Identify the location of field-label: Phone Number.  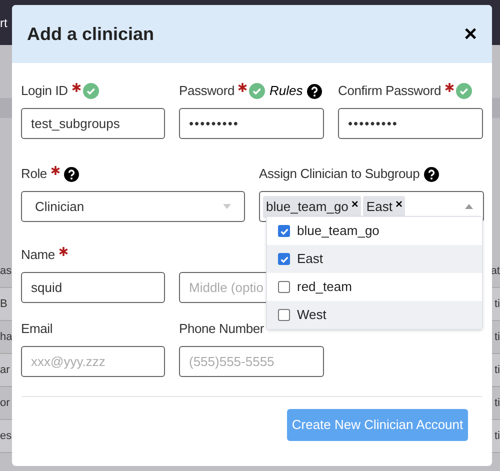
(221, 329).